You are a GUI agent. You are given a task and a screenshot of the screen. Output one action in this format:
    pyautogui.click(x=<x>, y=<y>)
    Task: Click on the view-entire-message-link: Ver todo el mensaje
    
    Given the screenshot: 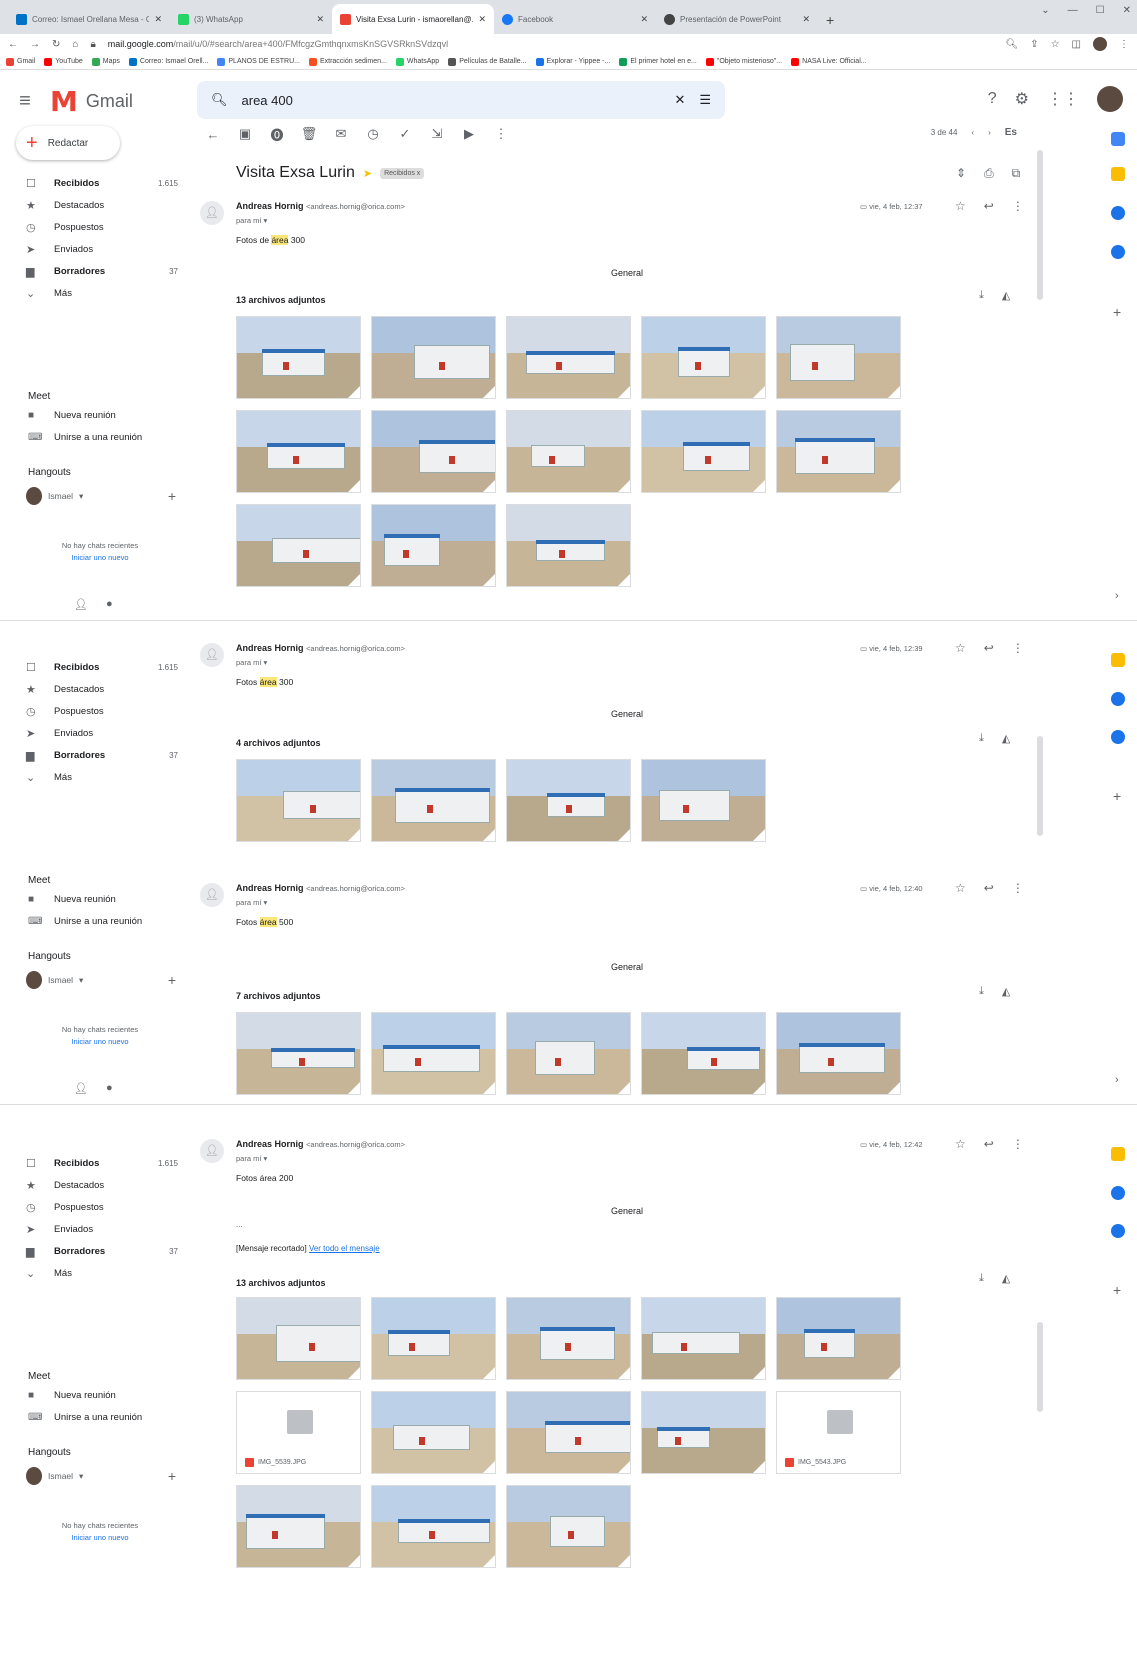 What is the action you would take?
    pyautogui.click(x=344, y=1248)
    